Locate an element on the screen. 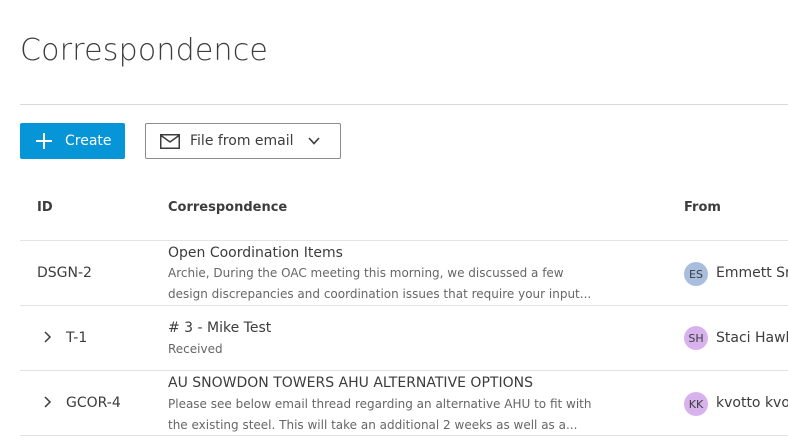  row-snippet-line: Received is located at coordinates (195, 349).